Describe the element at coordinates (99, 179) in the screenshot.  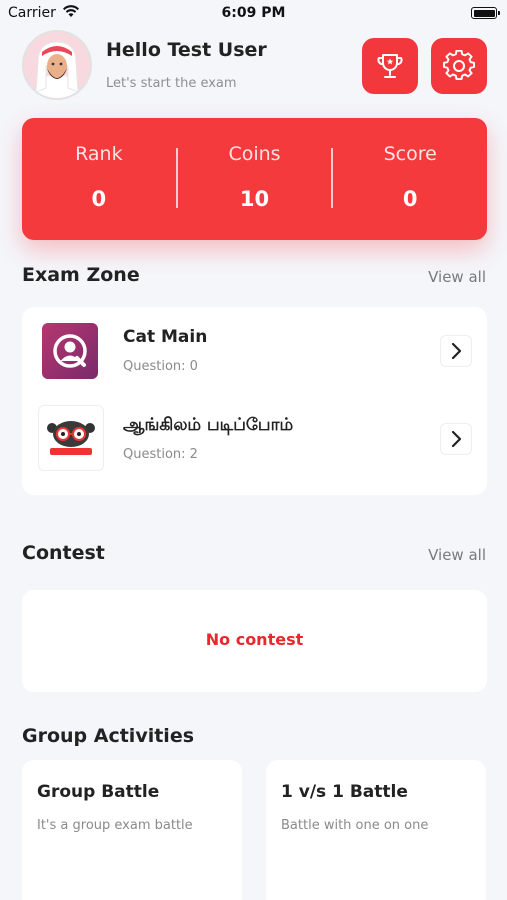
I see `stat-rank: Rank 0` at that location.